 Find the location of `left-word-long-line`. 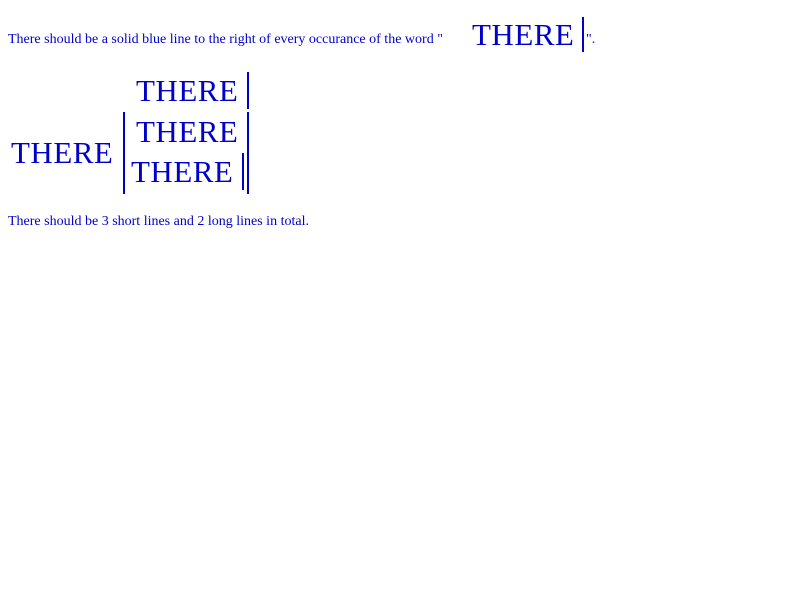

left-word-long-line is located at coordinates (124, 153).